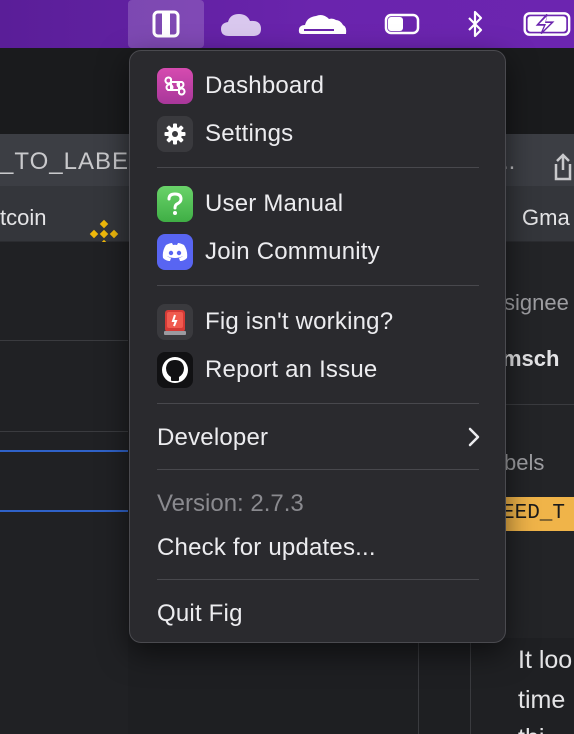  What do you see at coordinates (318, 134) in the screenshot?
I see `menu-item-settings: Settings` at bounding box center [318, 134].